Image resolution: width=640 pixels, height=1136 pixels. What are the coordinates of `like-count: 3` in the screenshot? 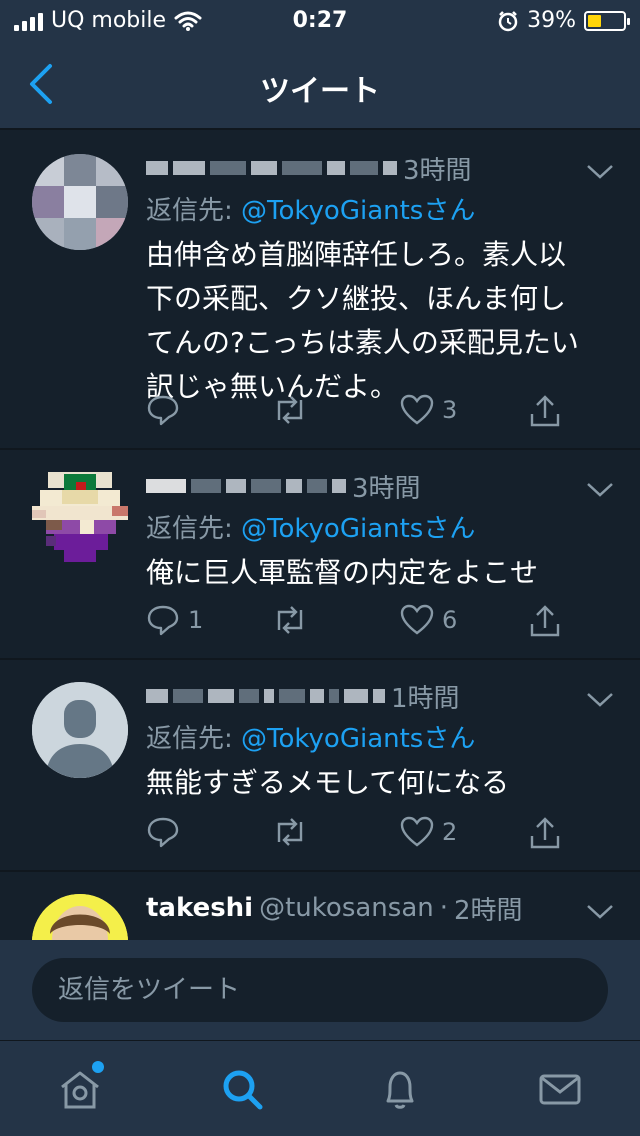 It's located at (450, 410).